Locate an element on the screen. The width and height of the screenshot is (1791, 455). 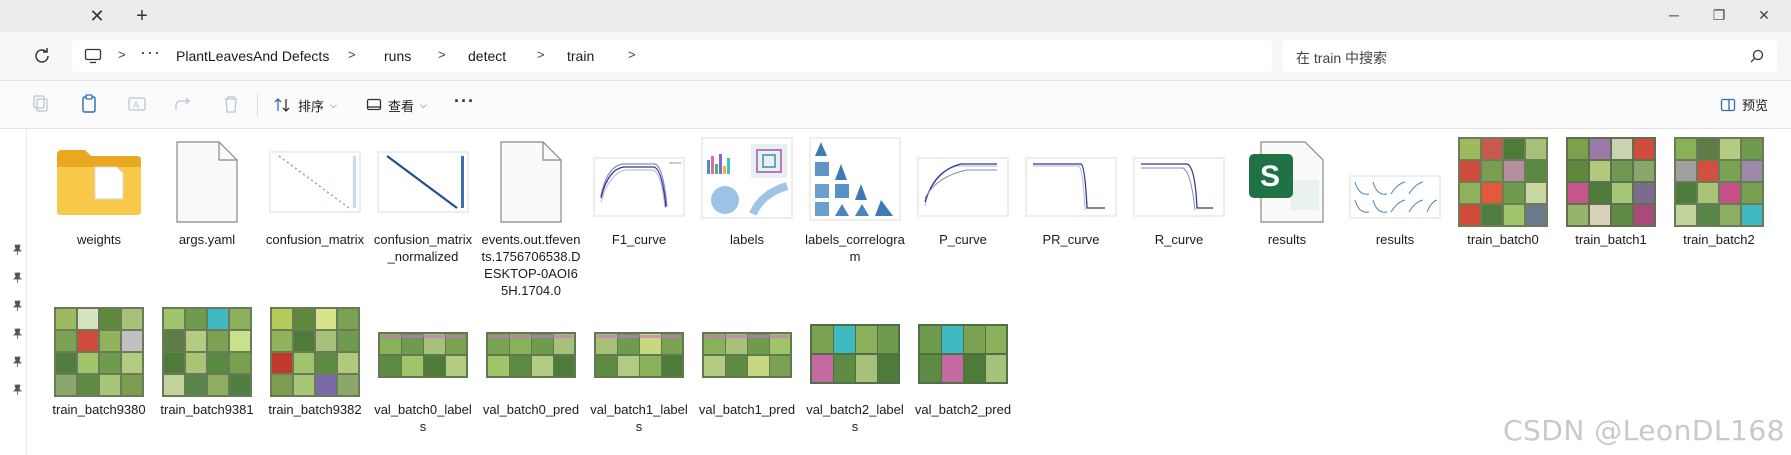
confusion-matrix-thumbnail is located at coordinates (315, 182).